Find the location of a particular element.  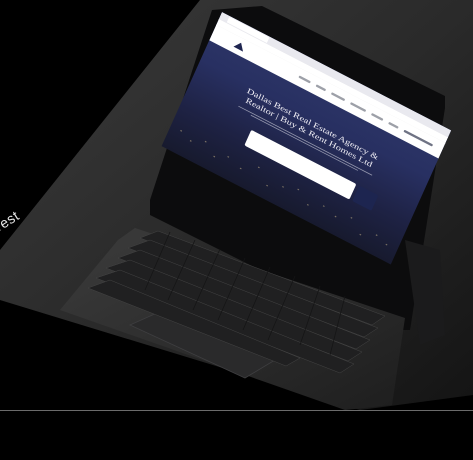

site-logo-icon is located at coordinates (238, 47).